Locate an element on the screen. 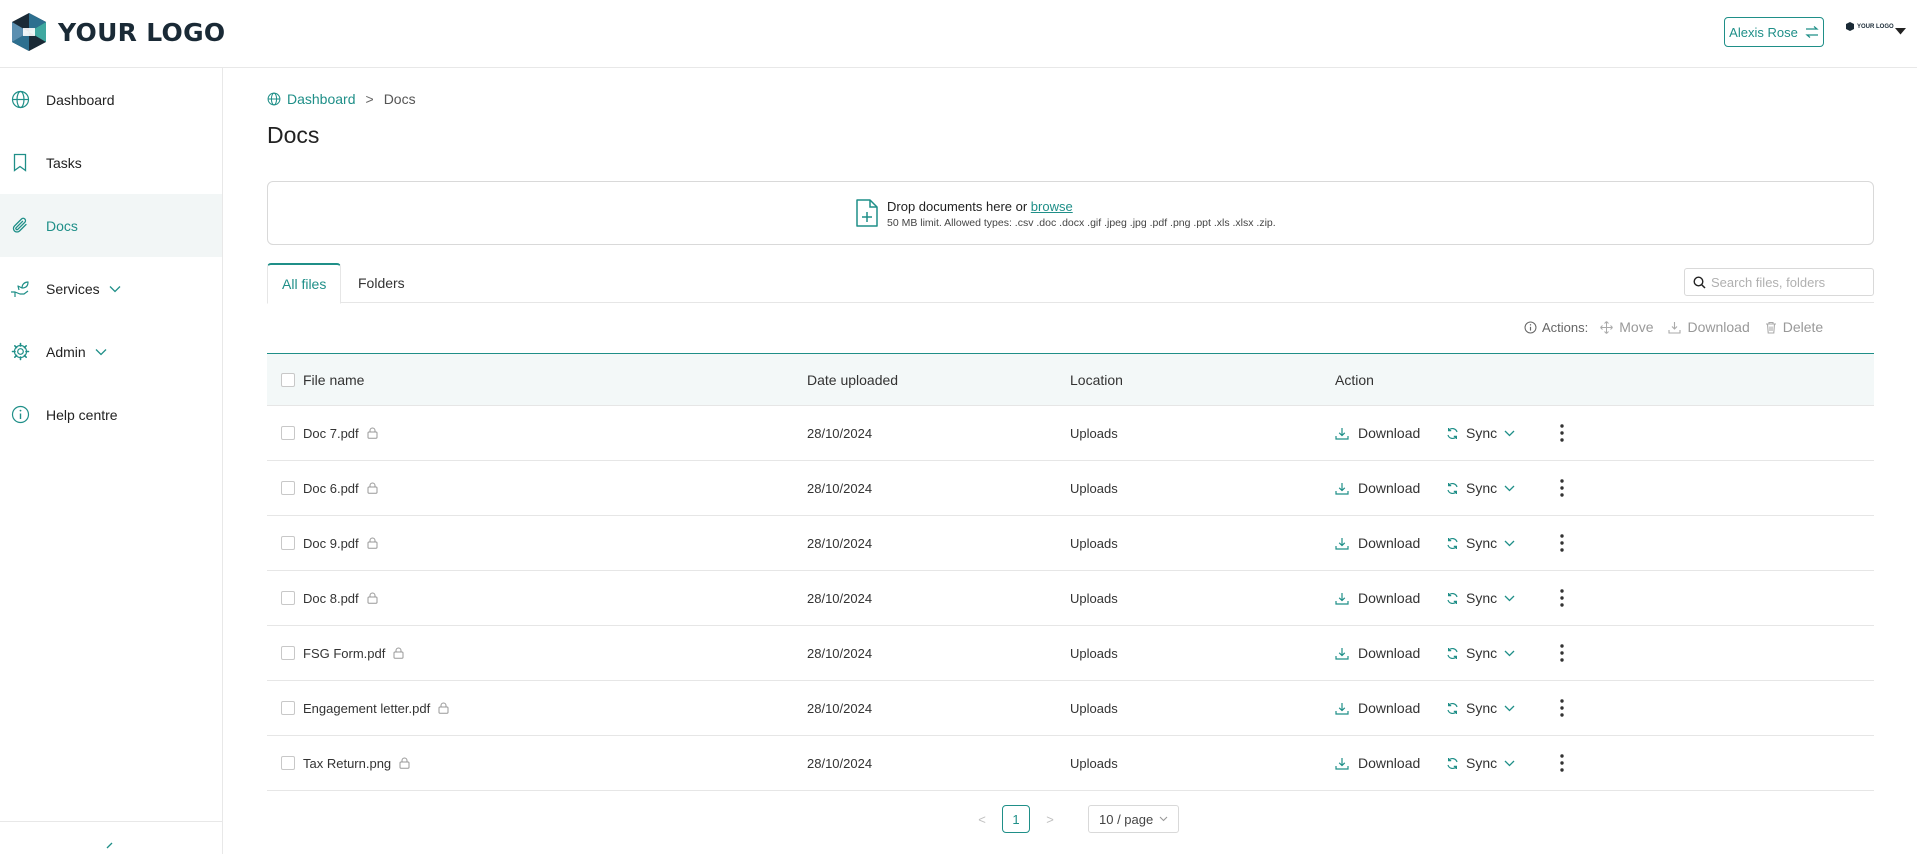 Image resolution: width=1917 pixels, height=854 pixels. mini-logo-icon is located at coordinates (1850, 26).